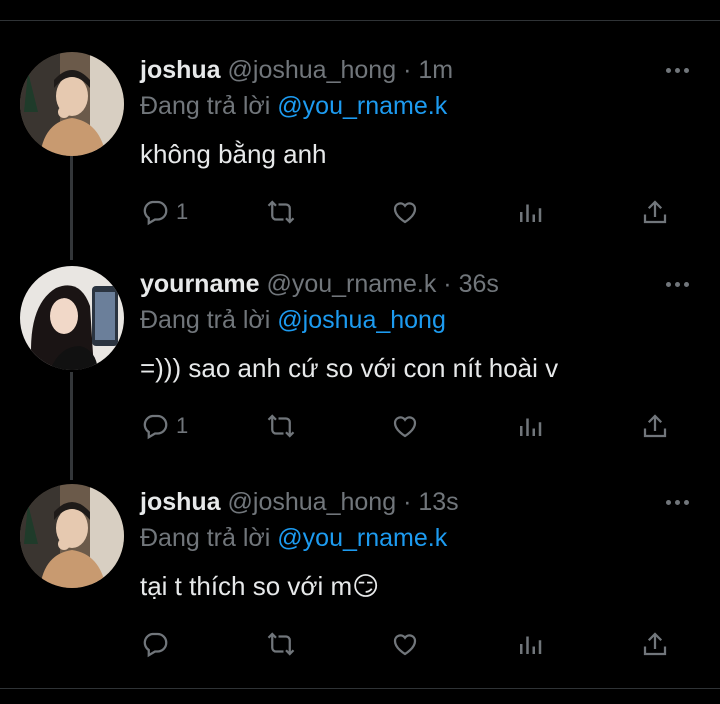 The image size is (720, 704). What do you see at coordinates (233, 154) in the screenshot?
I see `tweet-text: không bằng anh` at bounding box center [233, 154].